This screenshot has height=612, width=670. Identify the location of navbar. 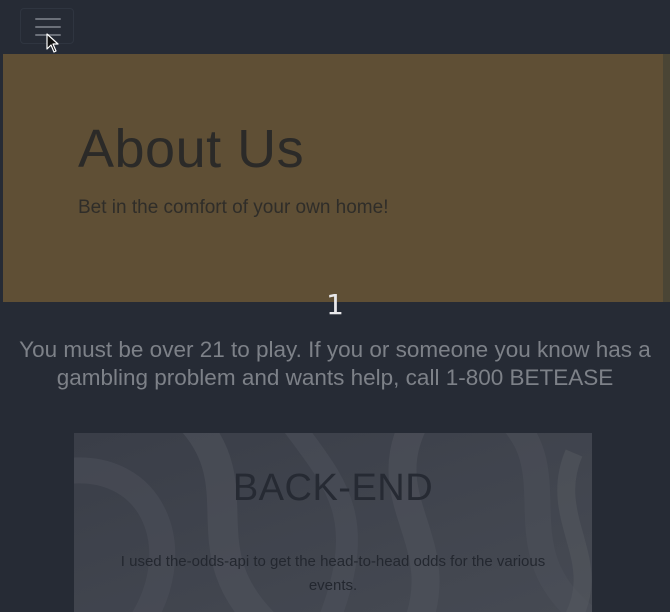
(335, 26).